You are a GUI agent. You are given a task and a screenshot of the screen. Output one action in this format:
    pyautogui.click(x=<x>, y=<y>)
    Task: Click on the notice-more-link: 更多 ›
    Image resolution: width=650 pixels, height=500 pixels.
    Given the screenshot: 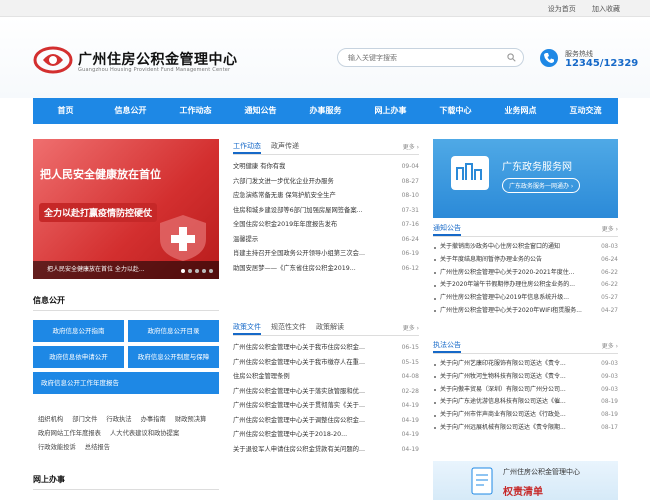 What is the action you would take?
    pyautogui.click(x=610, y=228)
    